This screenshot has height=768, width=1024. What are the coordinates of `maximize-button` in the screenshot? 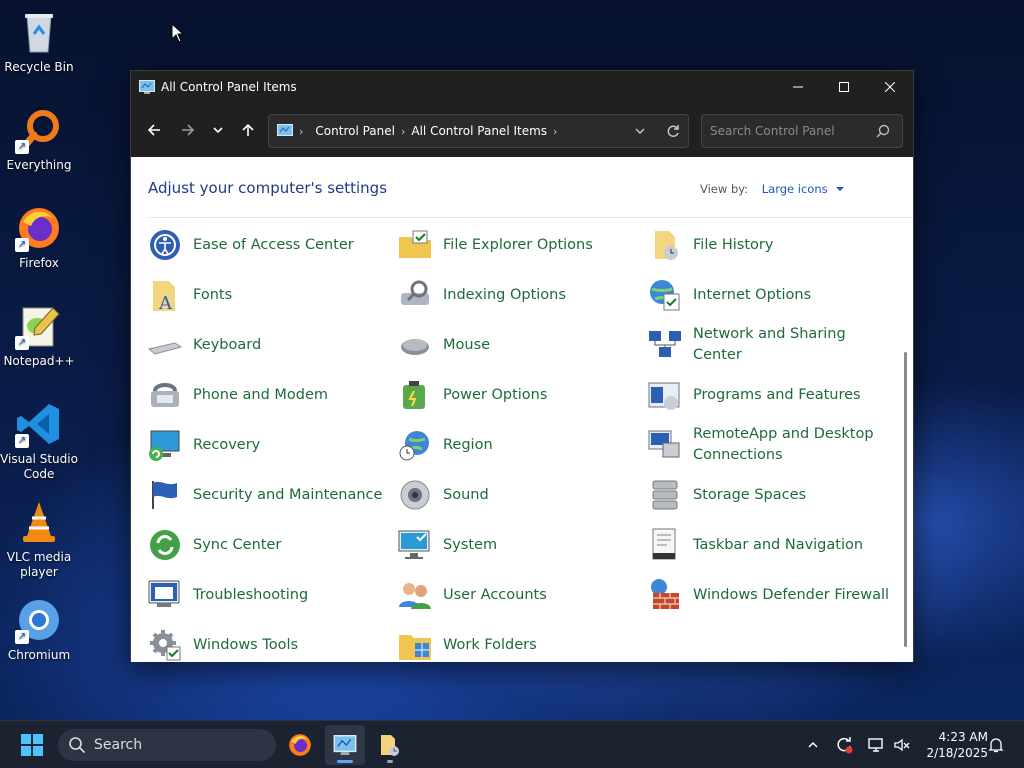 It's located at (844, 87).